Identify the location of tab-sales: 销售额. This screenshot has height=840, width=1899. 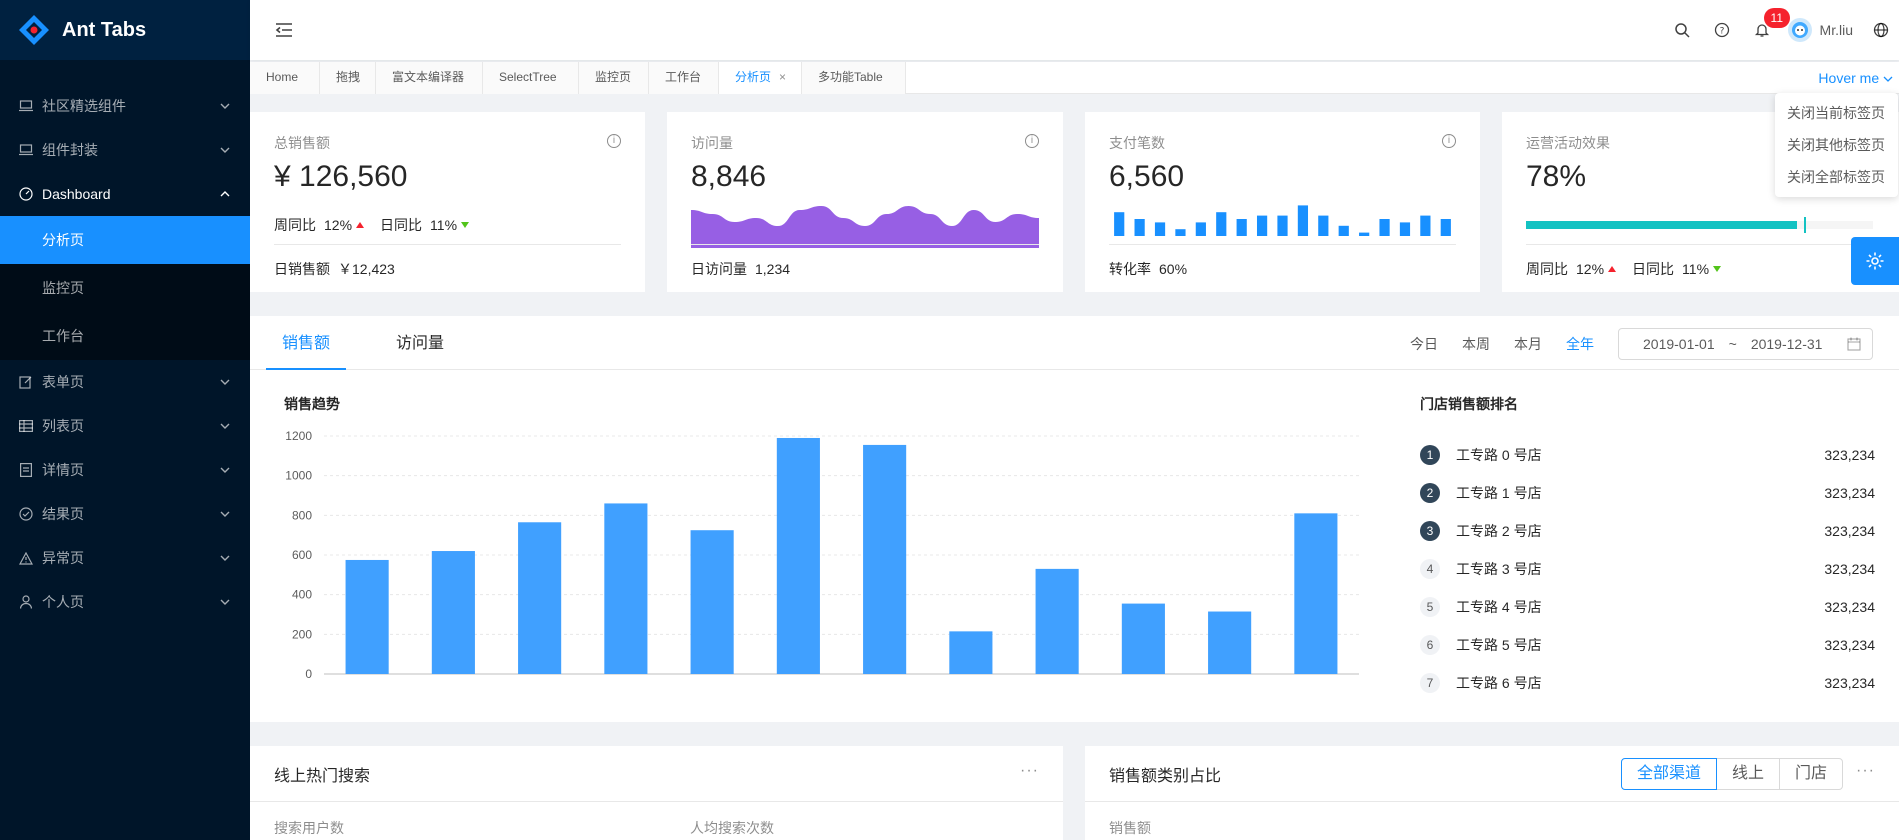
(306, 343).